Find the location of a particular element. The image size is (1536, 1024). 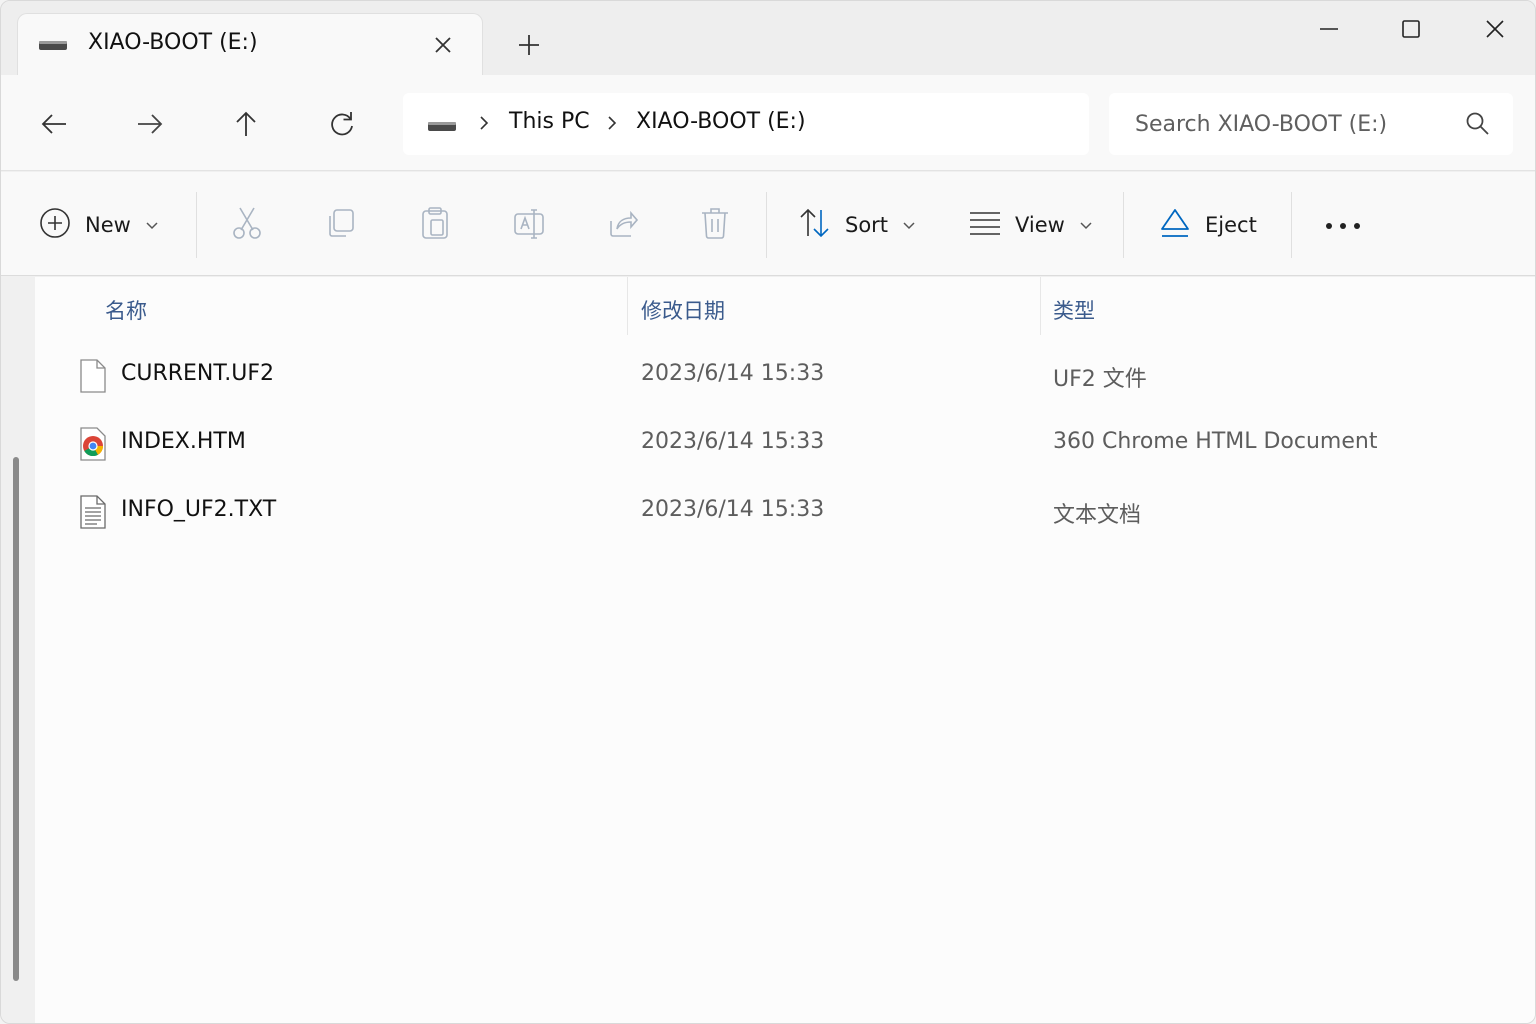

chrome-icon is located at coordinates (93, 446).